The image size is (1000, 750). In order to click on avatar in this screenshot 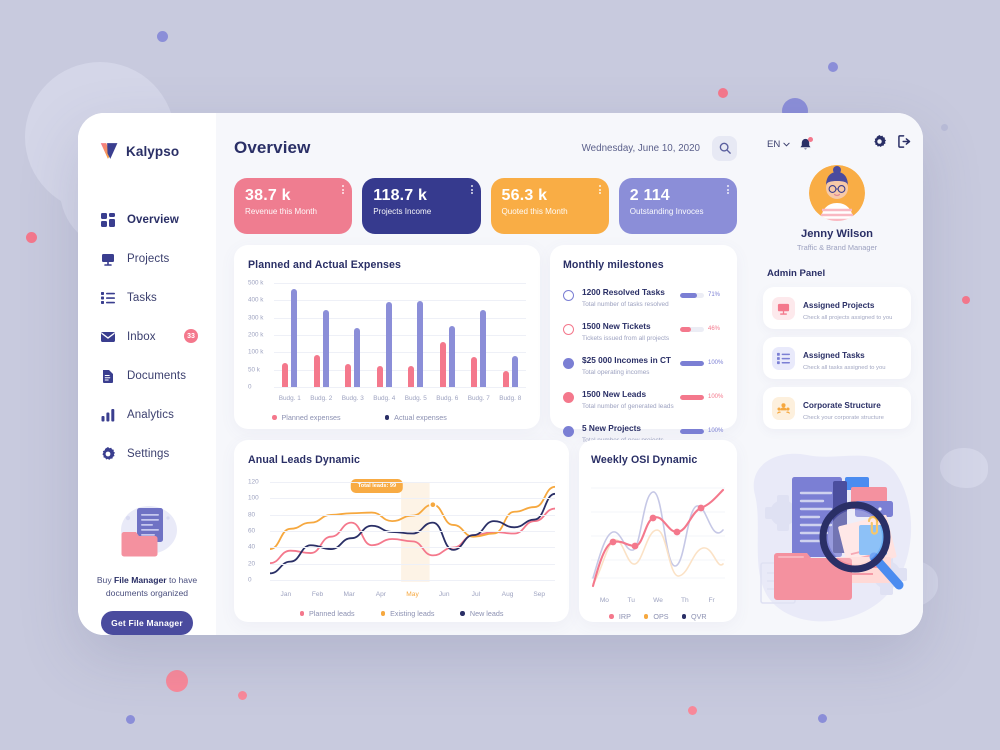, I will do `click(837, 193)`.